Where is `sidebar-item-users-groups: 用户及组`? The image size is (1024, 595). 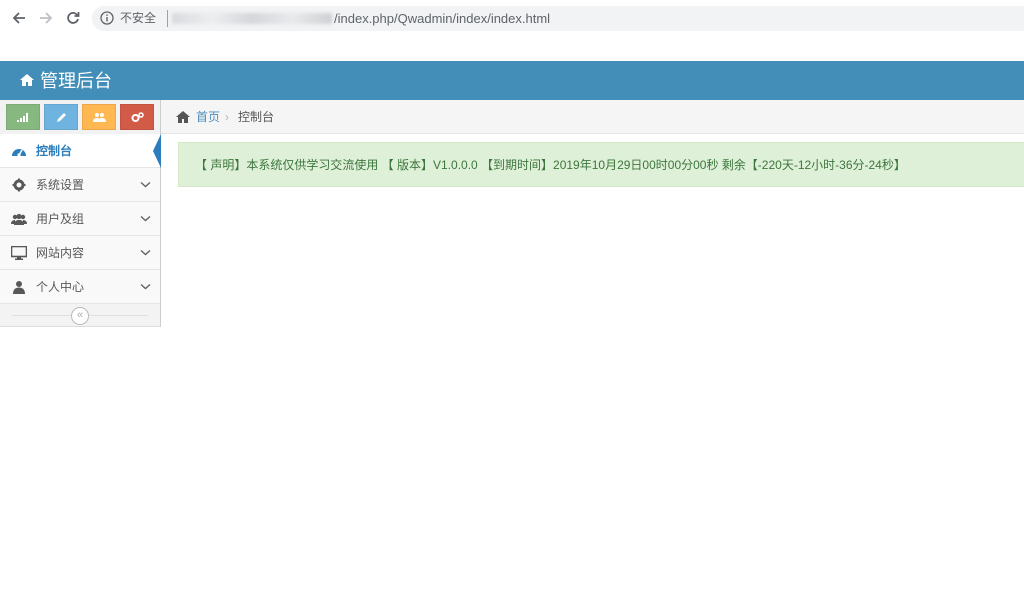 sidebar-item-users-groups: 用户及组 is located at coordinates (80, 219).